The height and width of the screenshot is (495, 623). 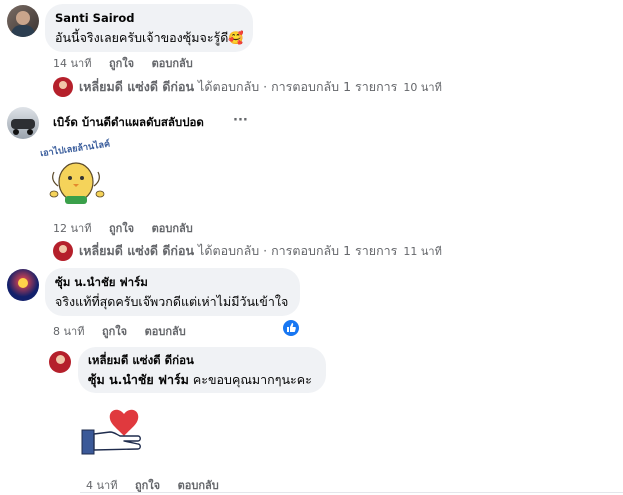 What do you see at coordinates (422, 251) in the screenshot?
I see `reply-time: 11 นาที` at bounding box center [422, 251].